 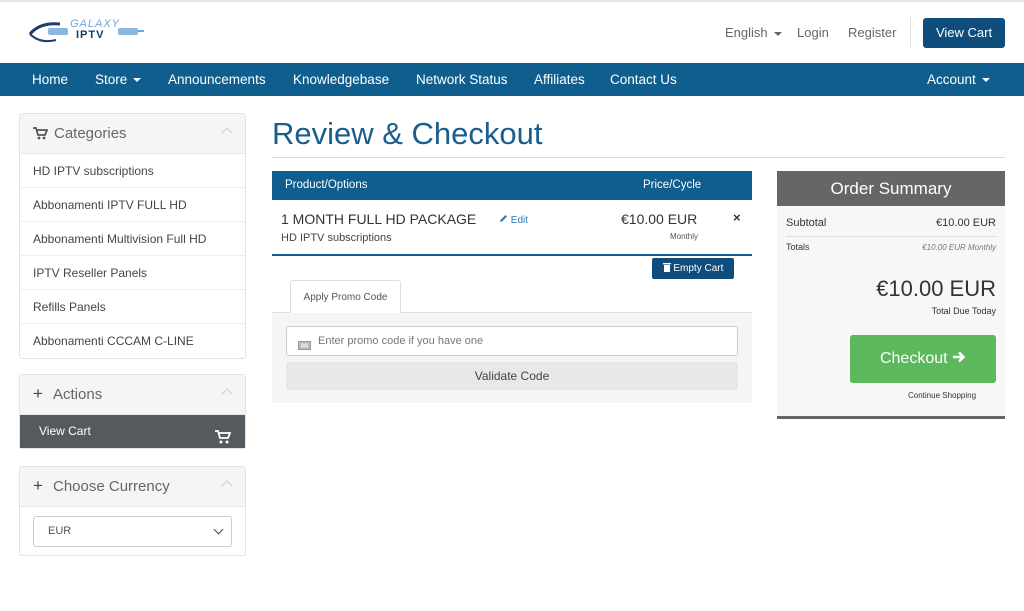 What do you see at coordinates (132, 307) in the screenshot?
I see `category-item: Refills Panels` at bounding box center [132, 307].